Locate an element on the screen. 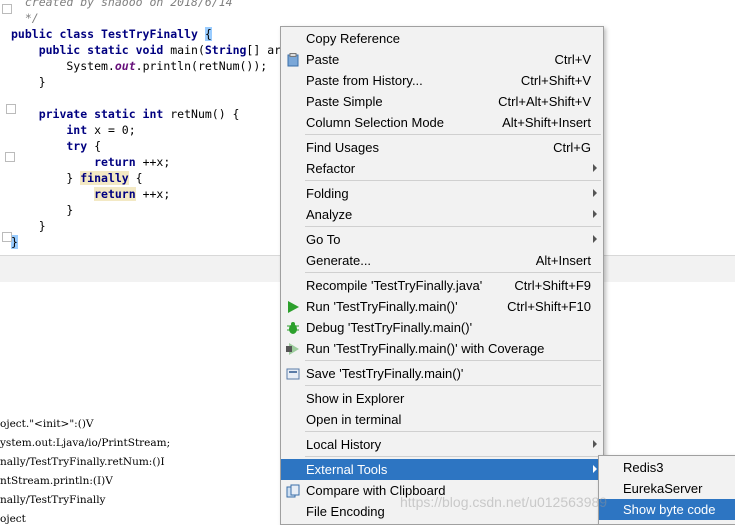 The height and width of the screenshot is (525, 735). code-token: public class is located at coordinates (56, 34).